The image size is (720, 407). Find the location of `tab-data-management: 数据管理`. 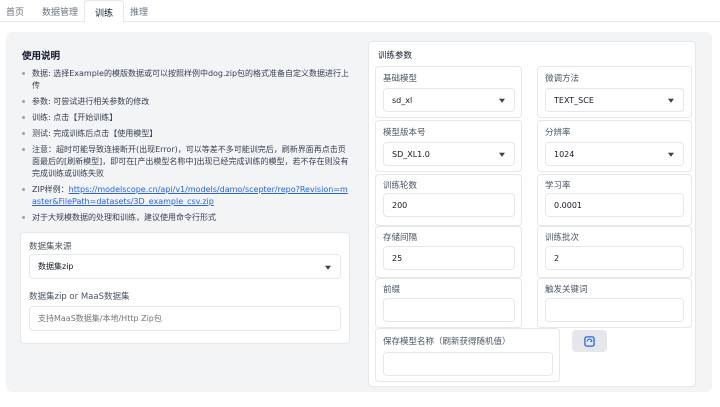

tab-data-management: 数据管理 is located at coordinates (60, 11).